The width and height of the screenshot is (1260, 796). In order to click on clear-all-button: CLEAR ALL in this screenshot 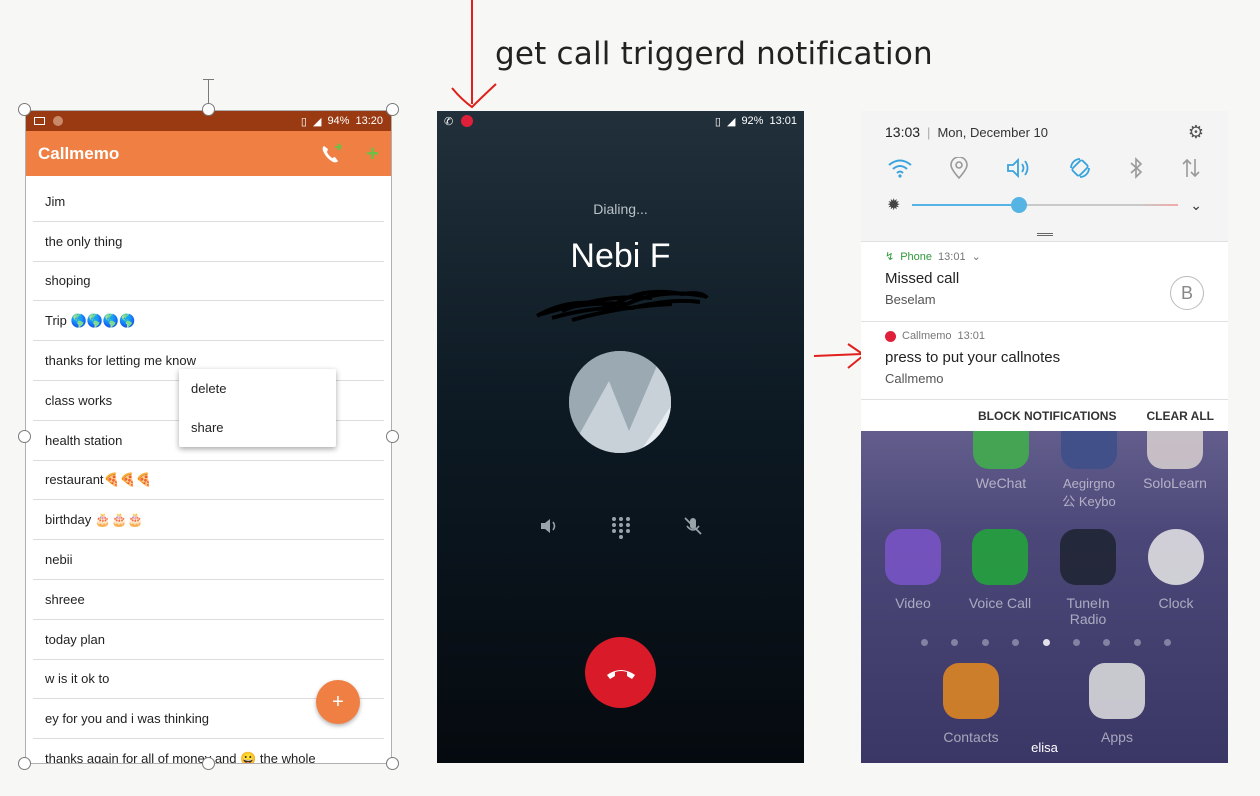, I will do `click(1180, 416)`.